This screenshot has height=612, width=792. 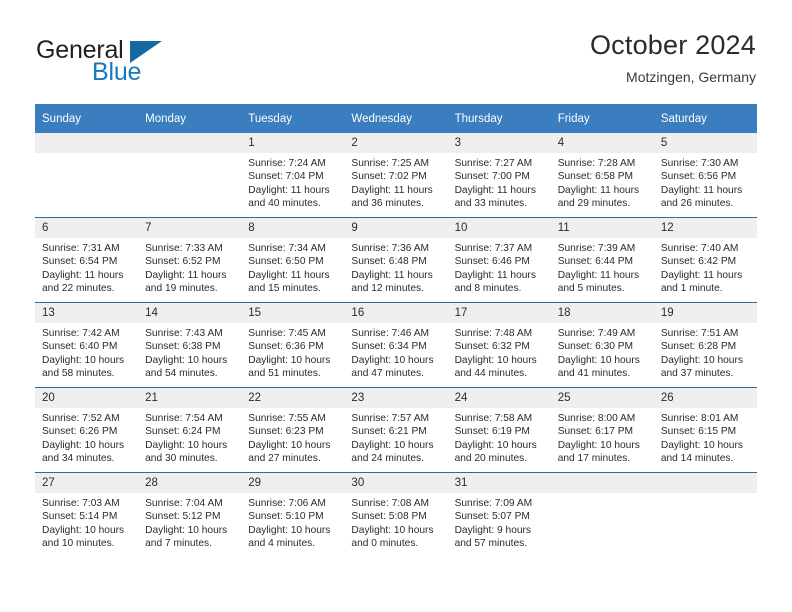 I want to click on daylight-text: Daylight: 10 hours and 58 minutes., so click(x=83, y=367).